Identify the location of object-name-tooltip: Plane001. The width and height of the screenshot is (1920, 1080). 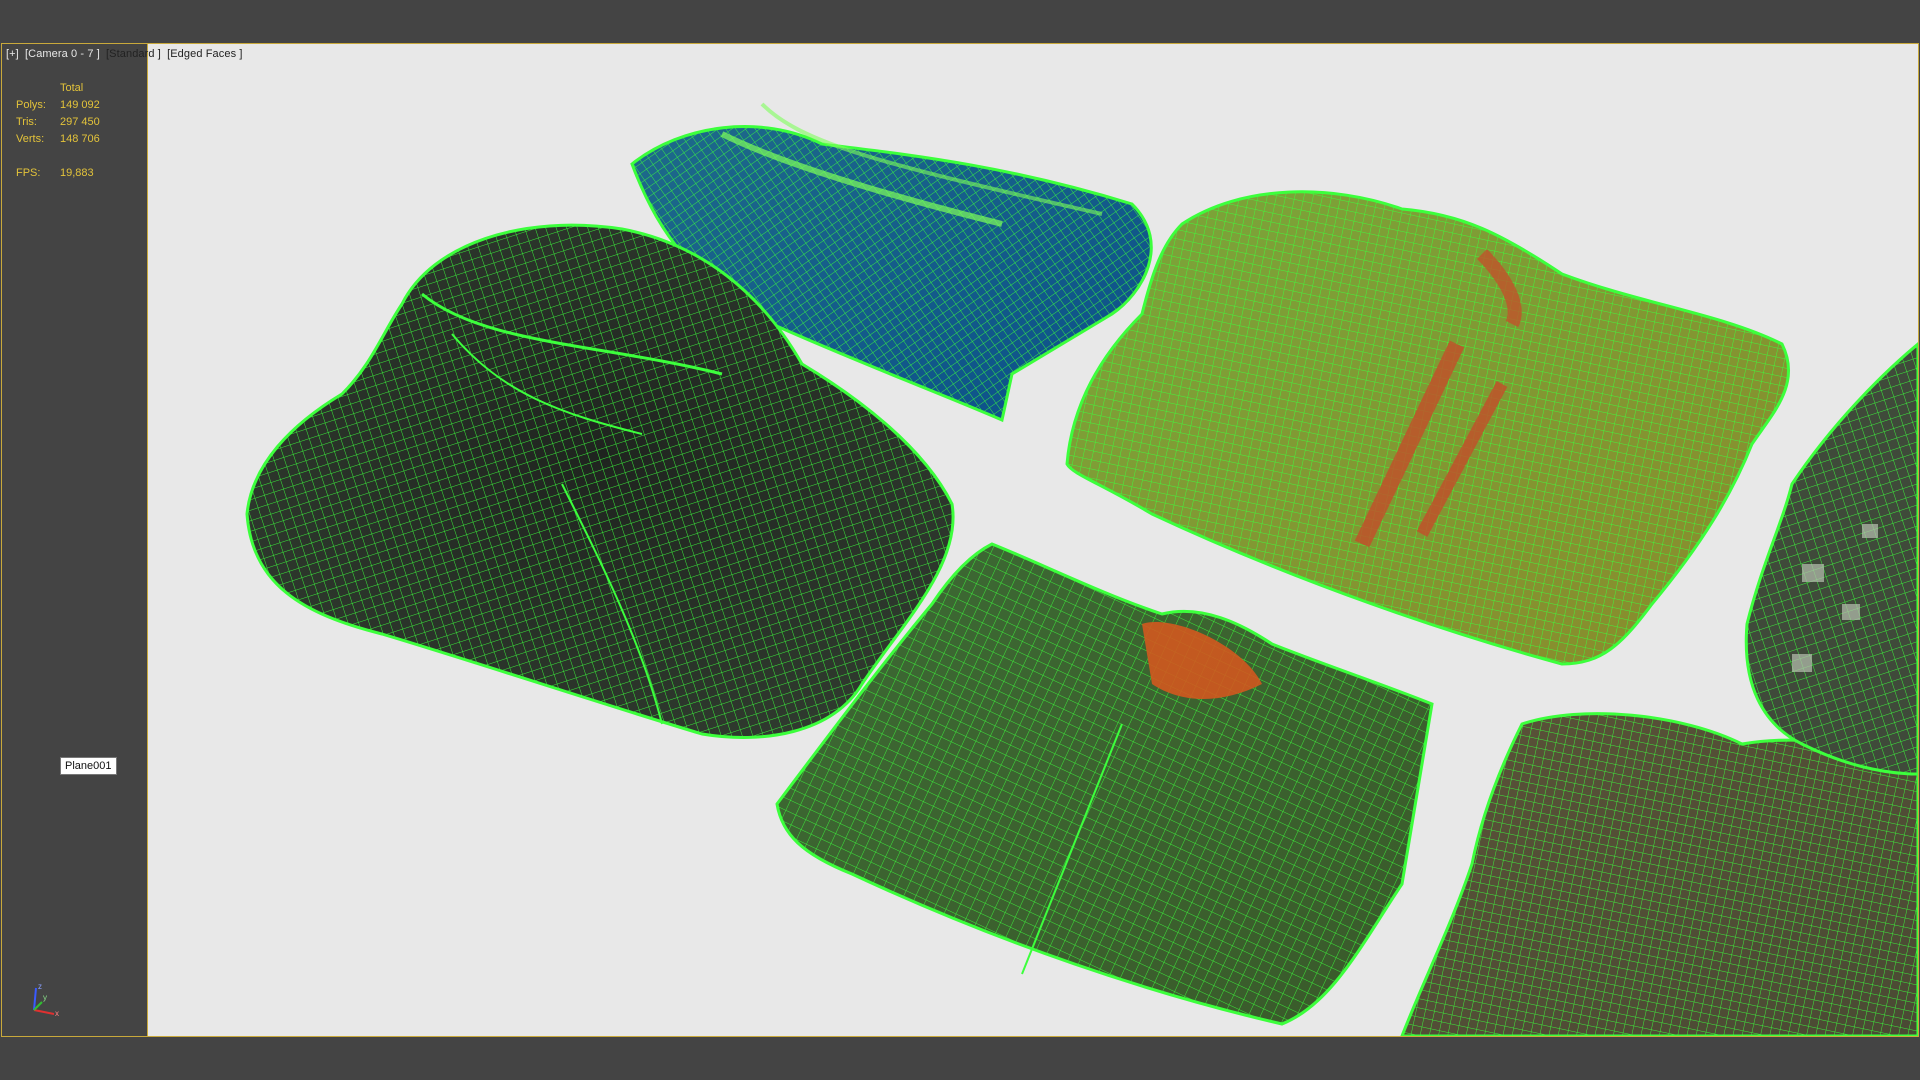
(88, 766).